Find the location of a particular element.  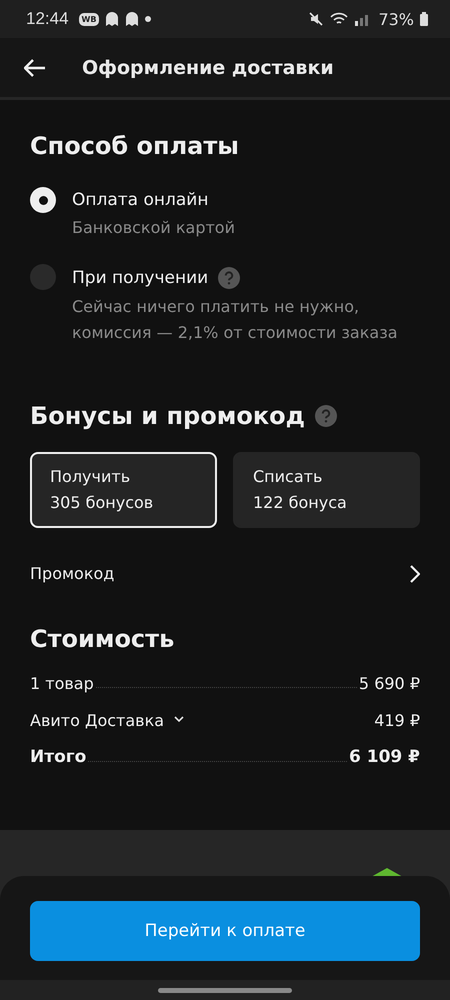

section-title: Стоимость is located at coordinates (103, 639).